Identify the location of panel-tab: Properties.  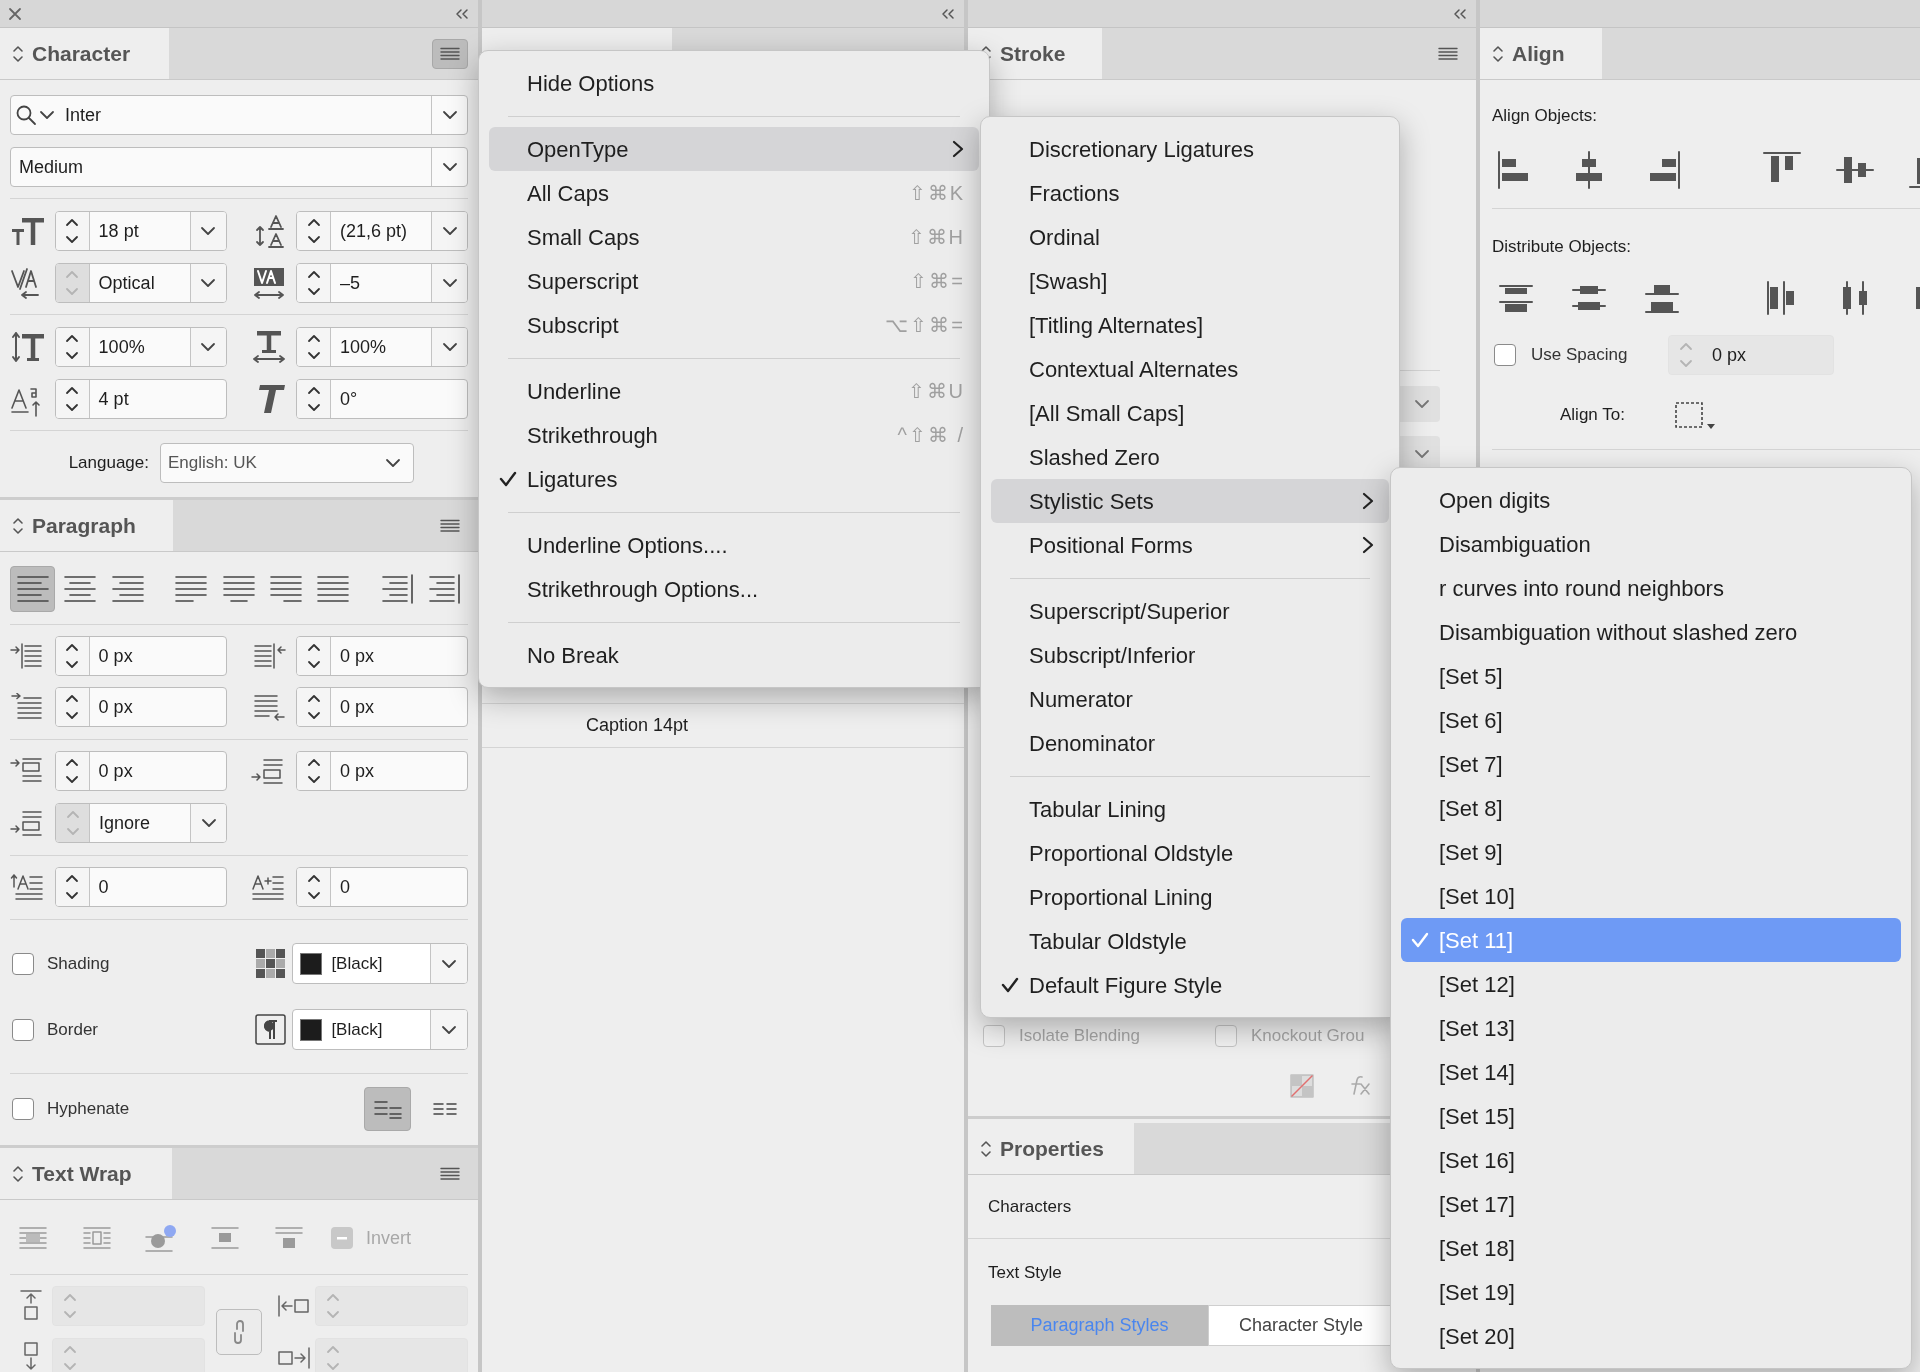
(1051, 1148).